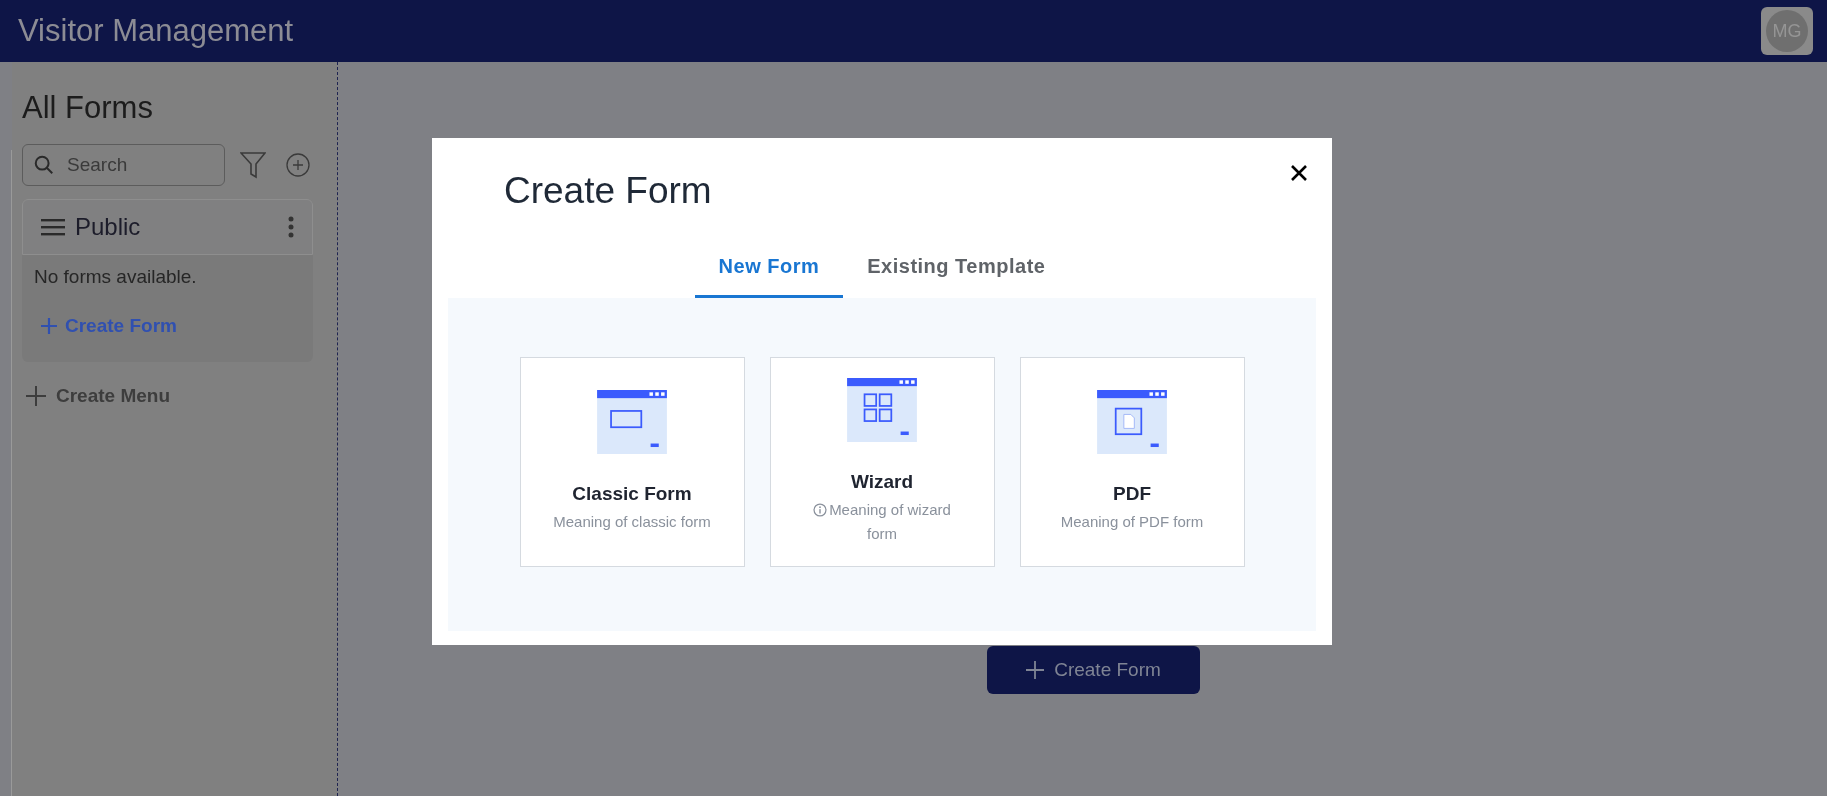 This screenshot has width=1827, height=796. What do you see at coordinates (167, 227) in the screenshot?
I see `folder-header: Public` at bounding box center [167, 227].